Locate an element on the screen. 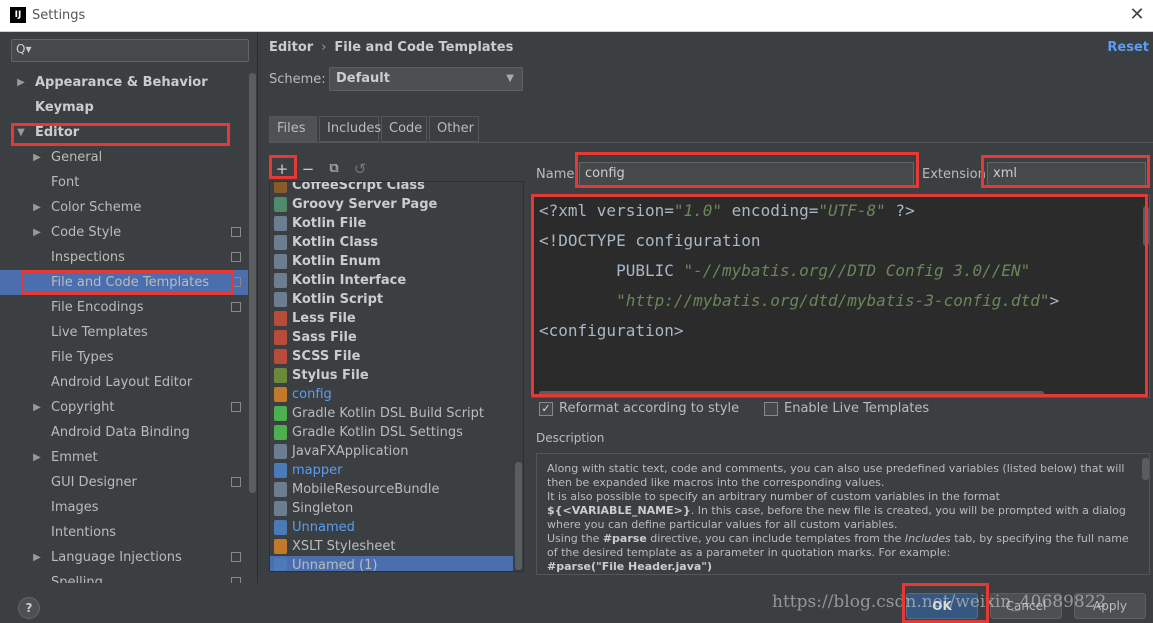 The image size is (1153, 623). template-list-item: Groovy Server Page is located at coordinates (391, 204).